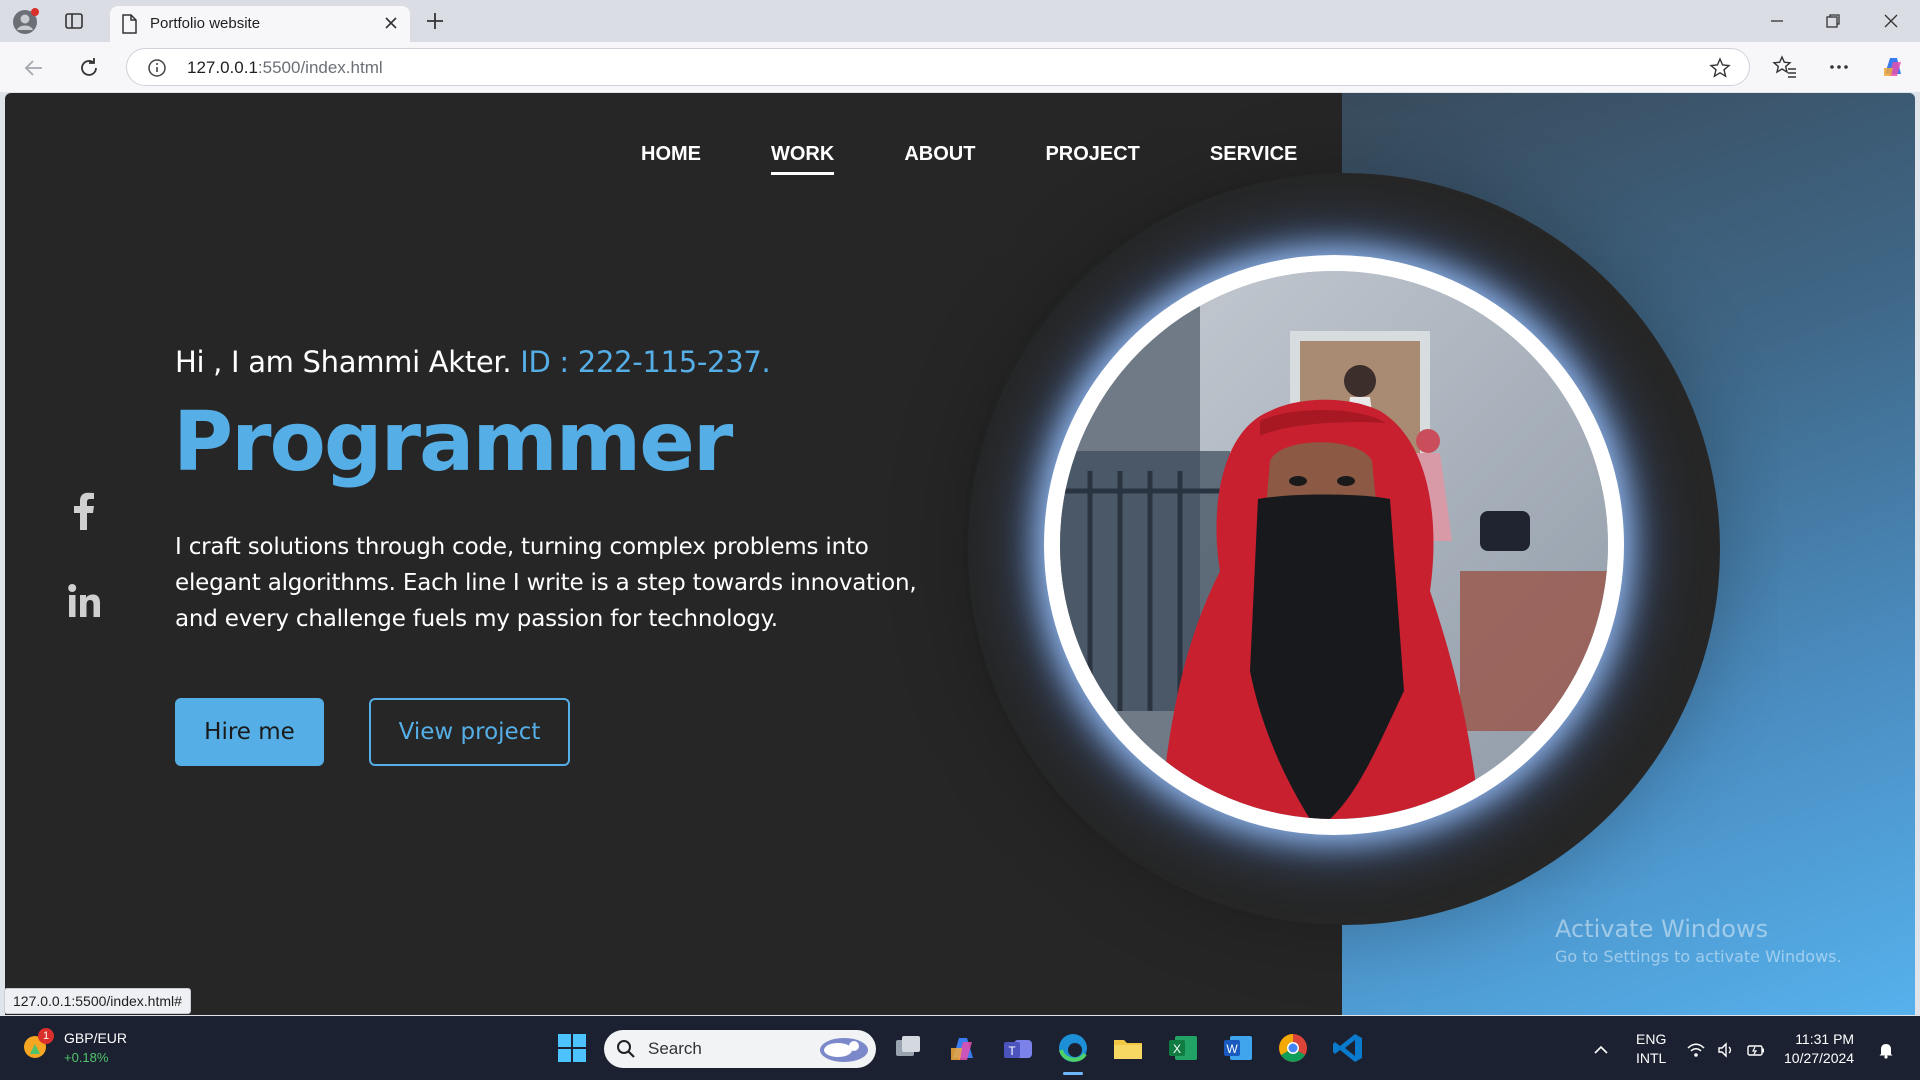  What do you see at coordinates (84, 602) in the screenshot?
I see `linkedin-icon` at bounding box center [84, 602].